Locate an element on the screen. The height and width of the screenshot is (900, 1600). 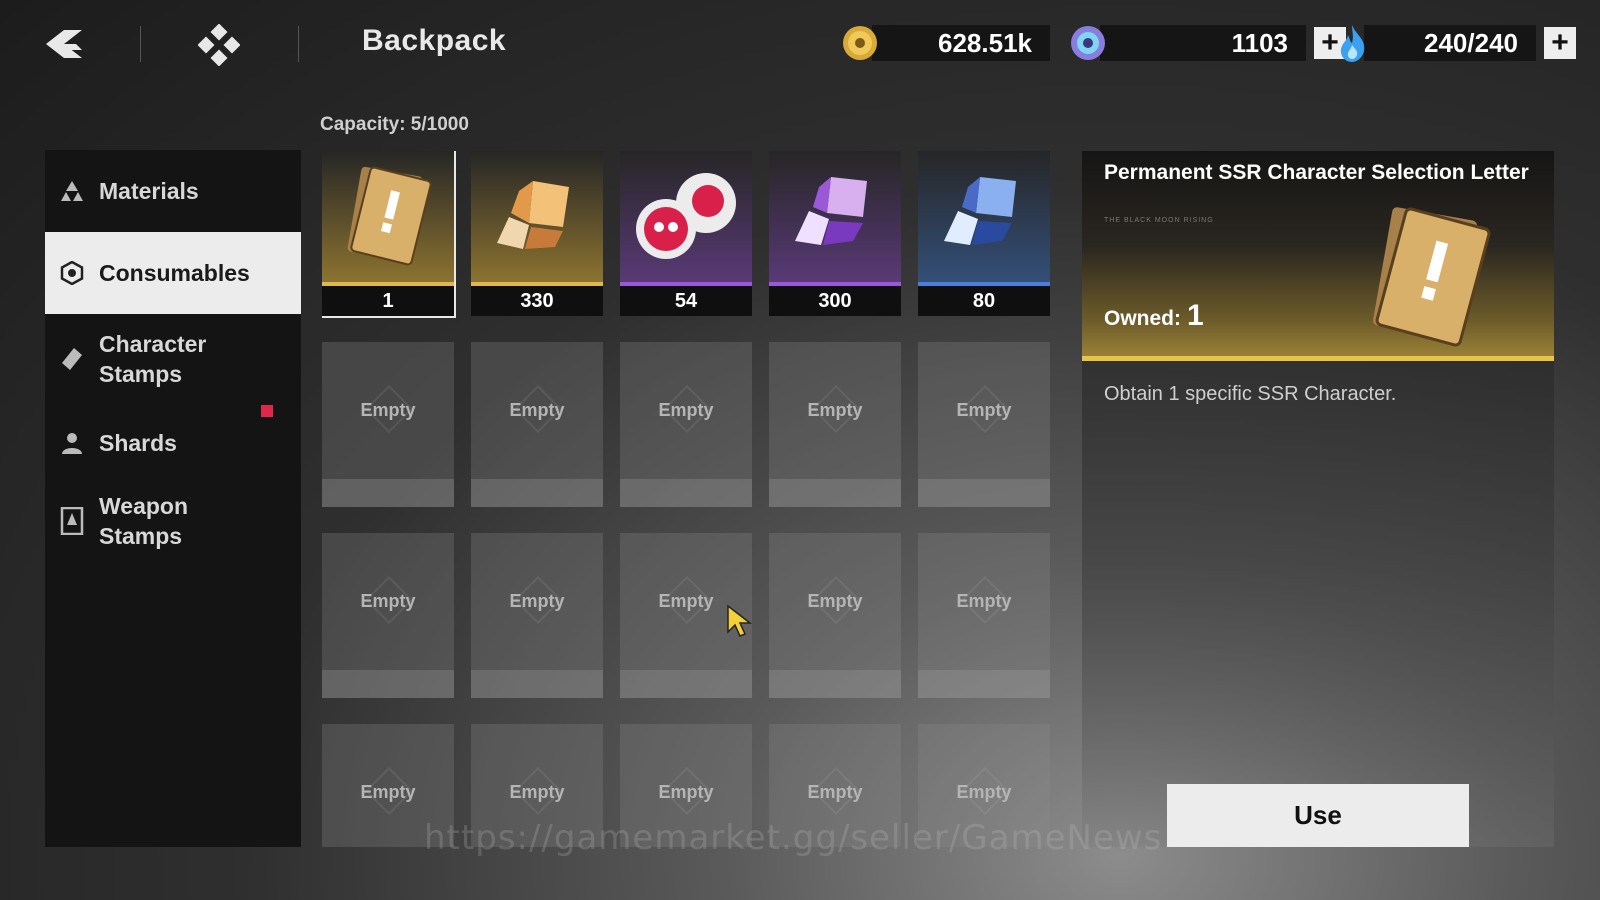
item-count: 330 is located at coordinates (537, 301).